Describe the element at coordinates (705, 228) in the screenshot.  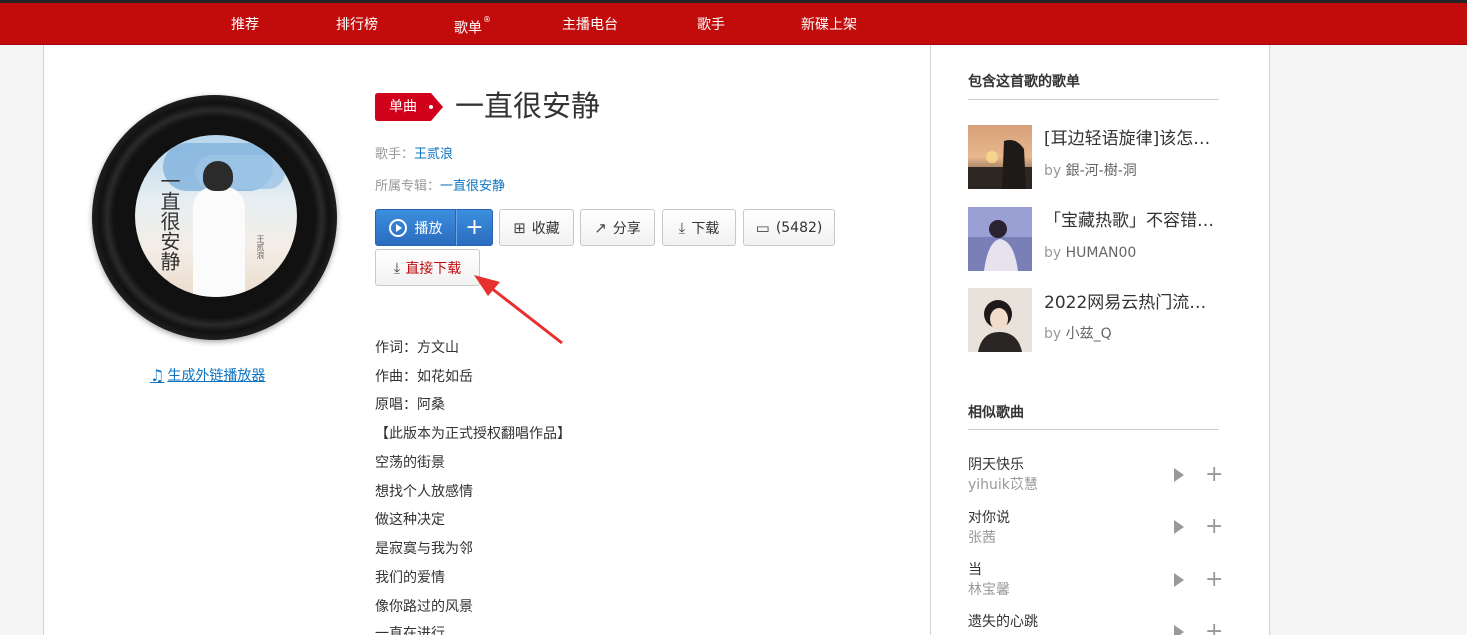
I see `download-button-label: 下载` at that location.